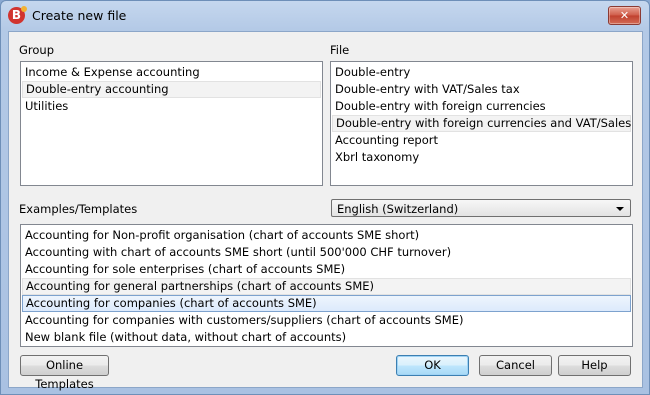 Image resolution: width=650 pixels, height=395 pixels. What do you see at coordinates (481, 106) in the screenshot?
I see `file-item-double-entry-foreign-currencies: Double-entry with foreign currencies` at bounding box center [481, 106].